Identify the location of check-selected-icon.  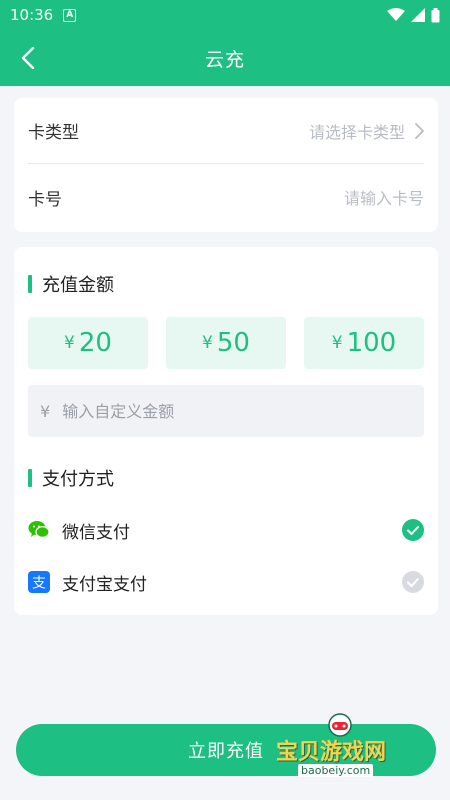
(413, 530).